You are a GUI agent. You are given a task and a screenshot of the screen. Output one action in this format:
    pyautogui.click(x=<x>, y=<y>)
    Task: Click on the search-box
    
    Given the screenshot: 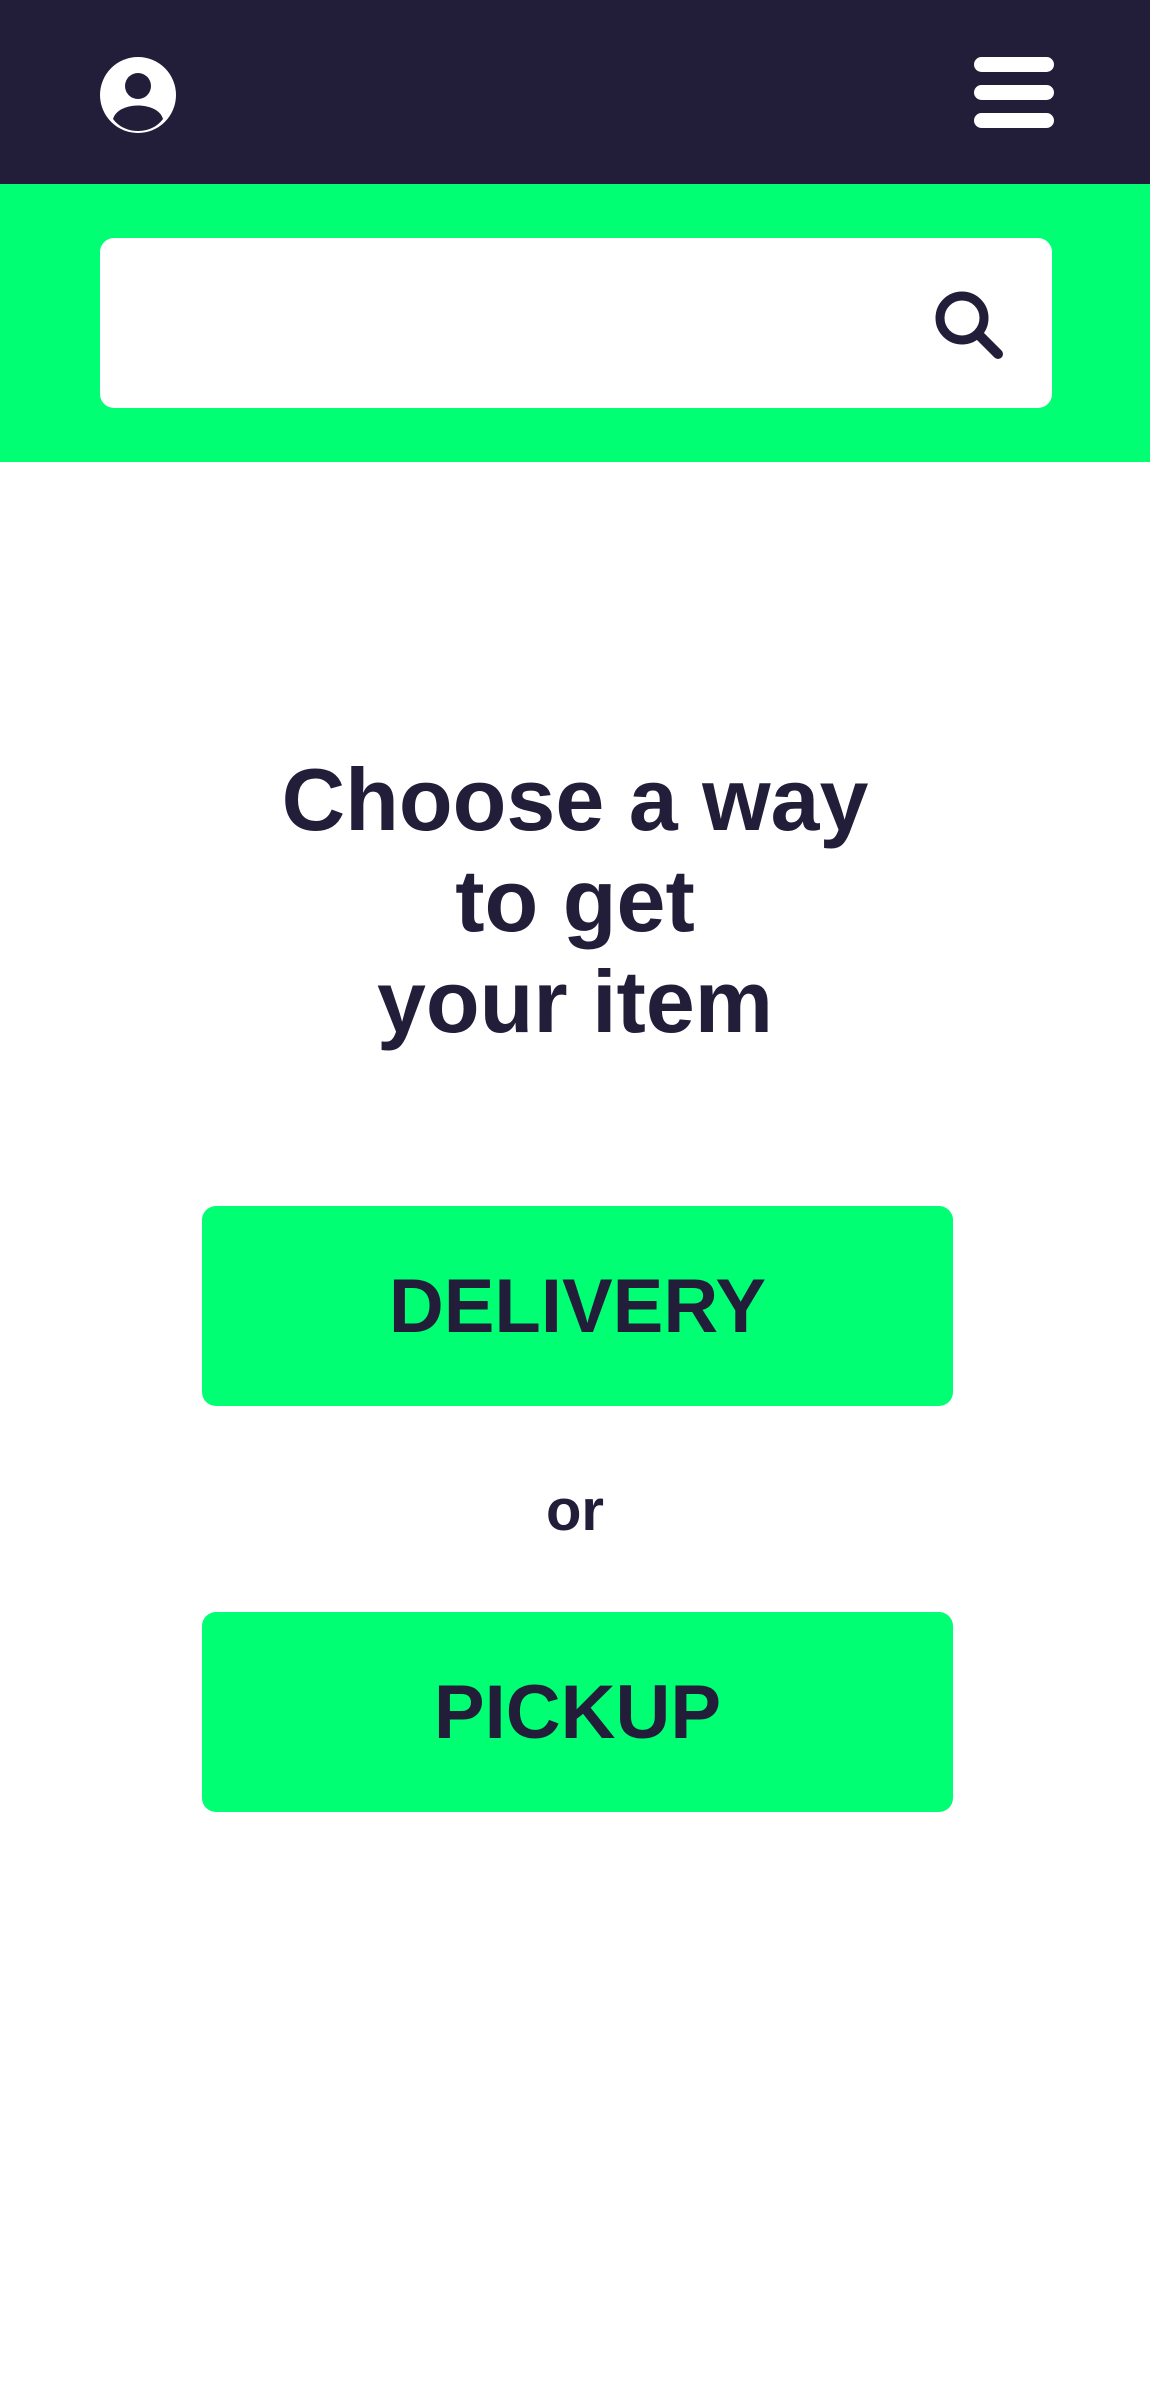 What is the action you would take?
    pyautogui.click(x=576, y=323)
    